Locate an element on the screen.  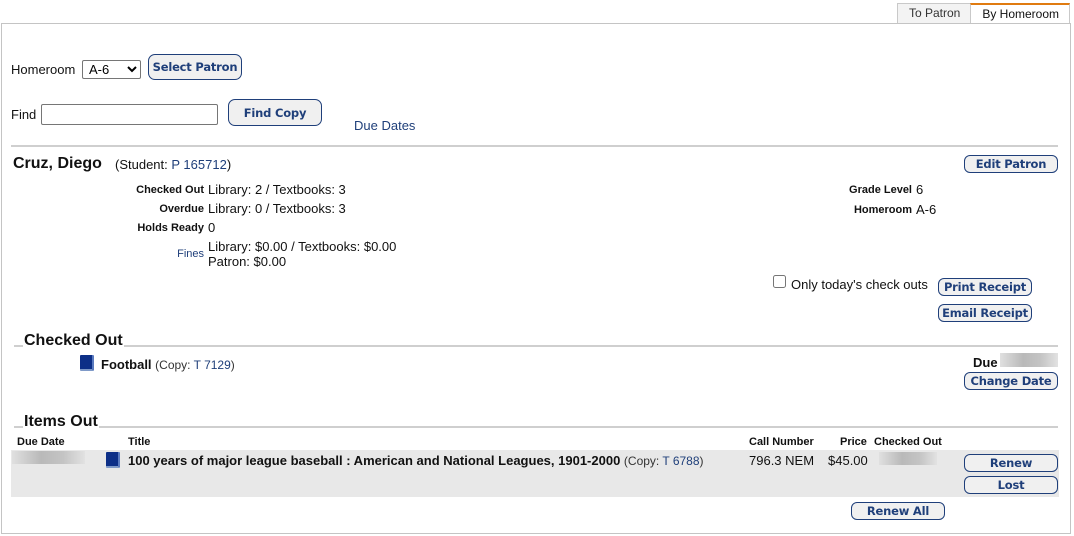
items-out-section-title: Items Out is located at coordinates (61, 422).